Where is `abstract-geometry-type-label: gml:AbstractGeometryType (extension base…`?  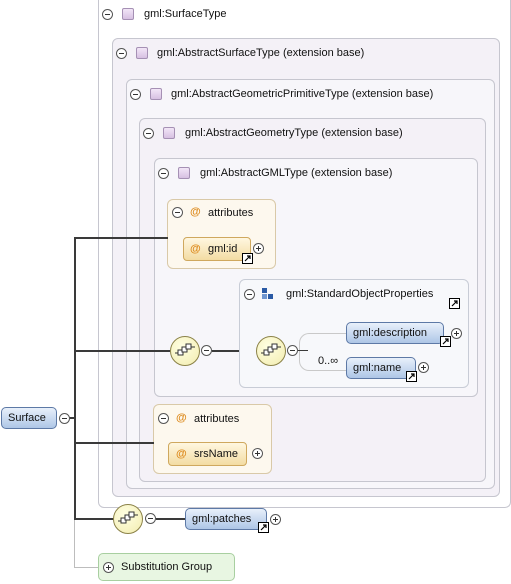 abstract-geometry-type-label: gml:AbstractGeometryType (extension base… is located at coordinates (294, 133).